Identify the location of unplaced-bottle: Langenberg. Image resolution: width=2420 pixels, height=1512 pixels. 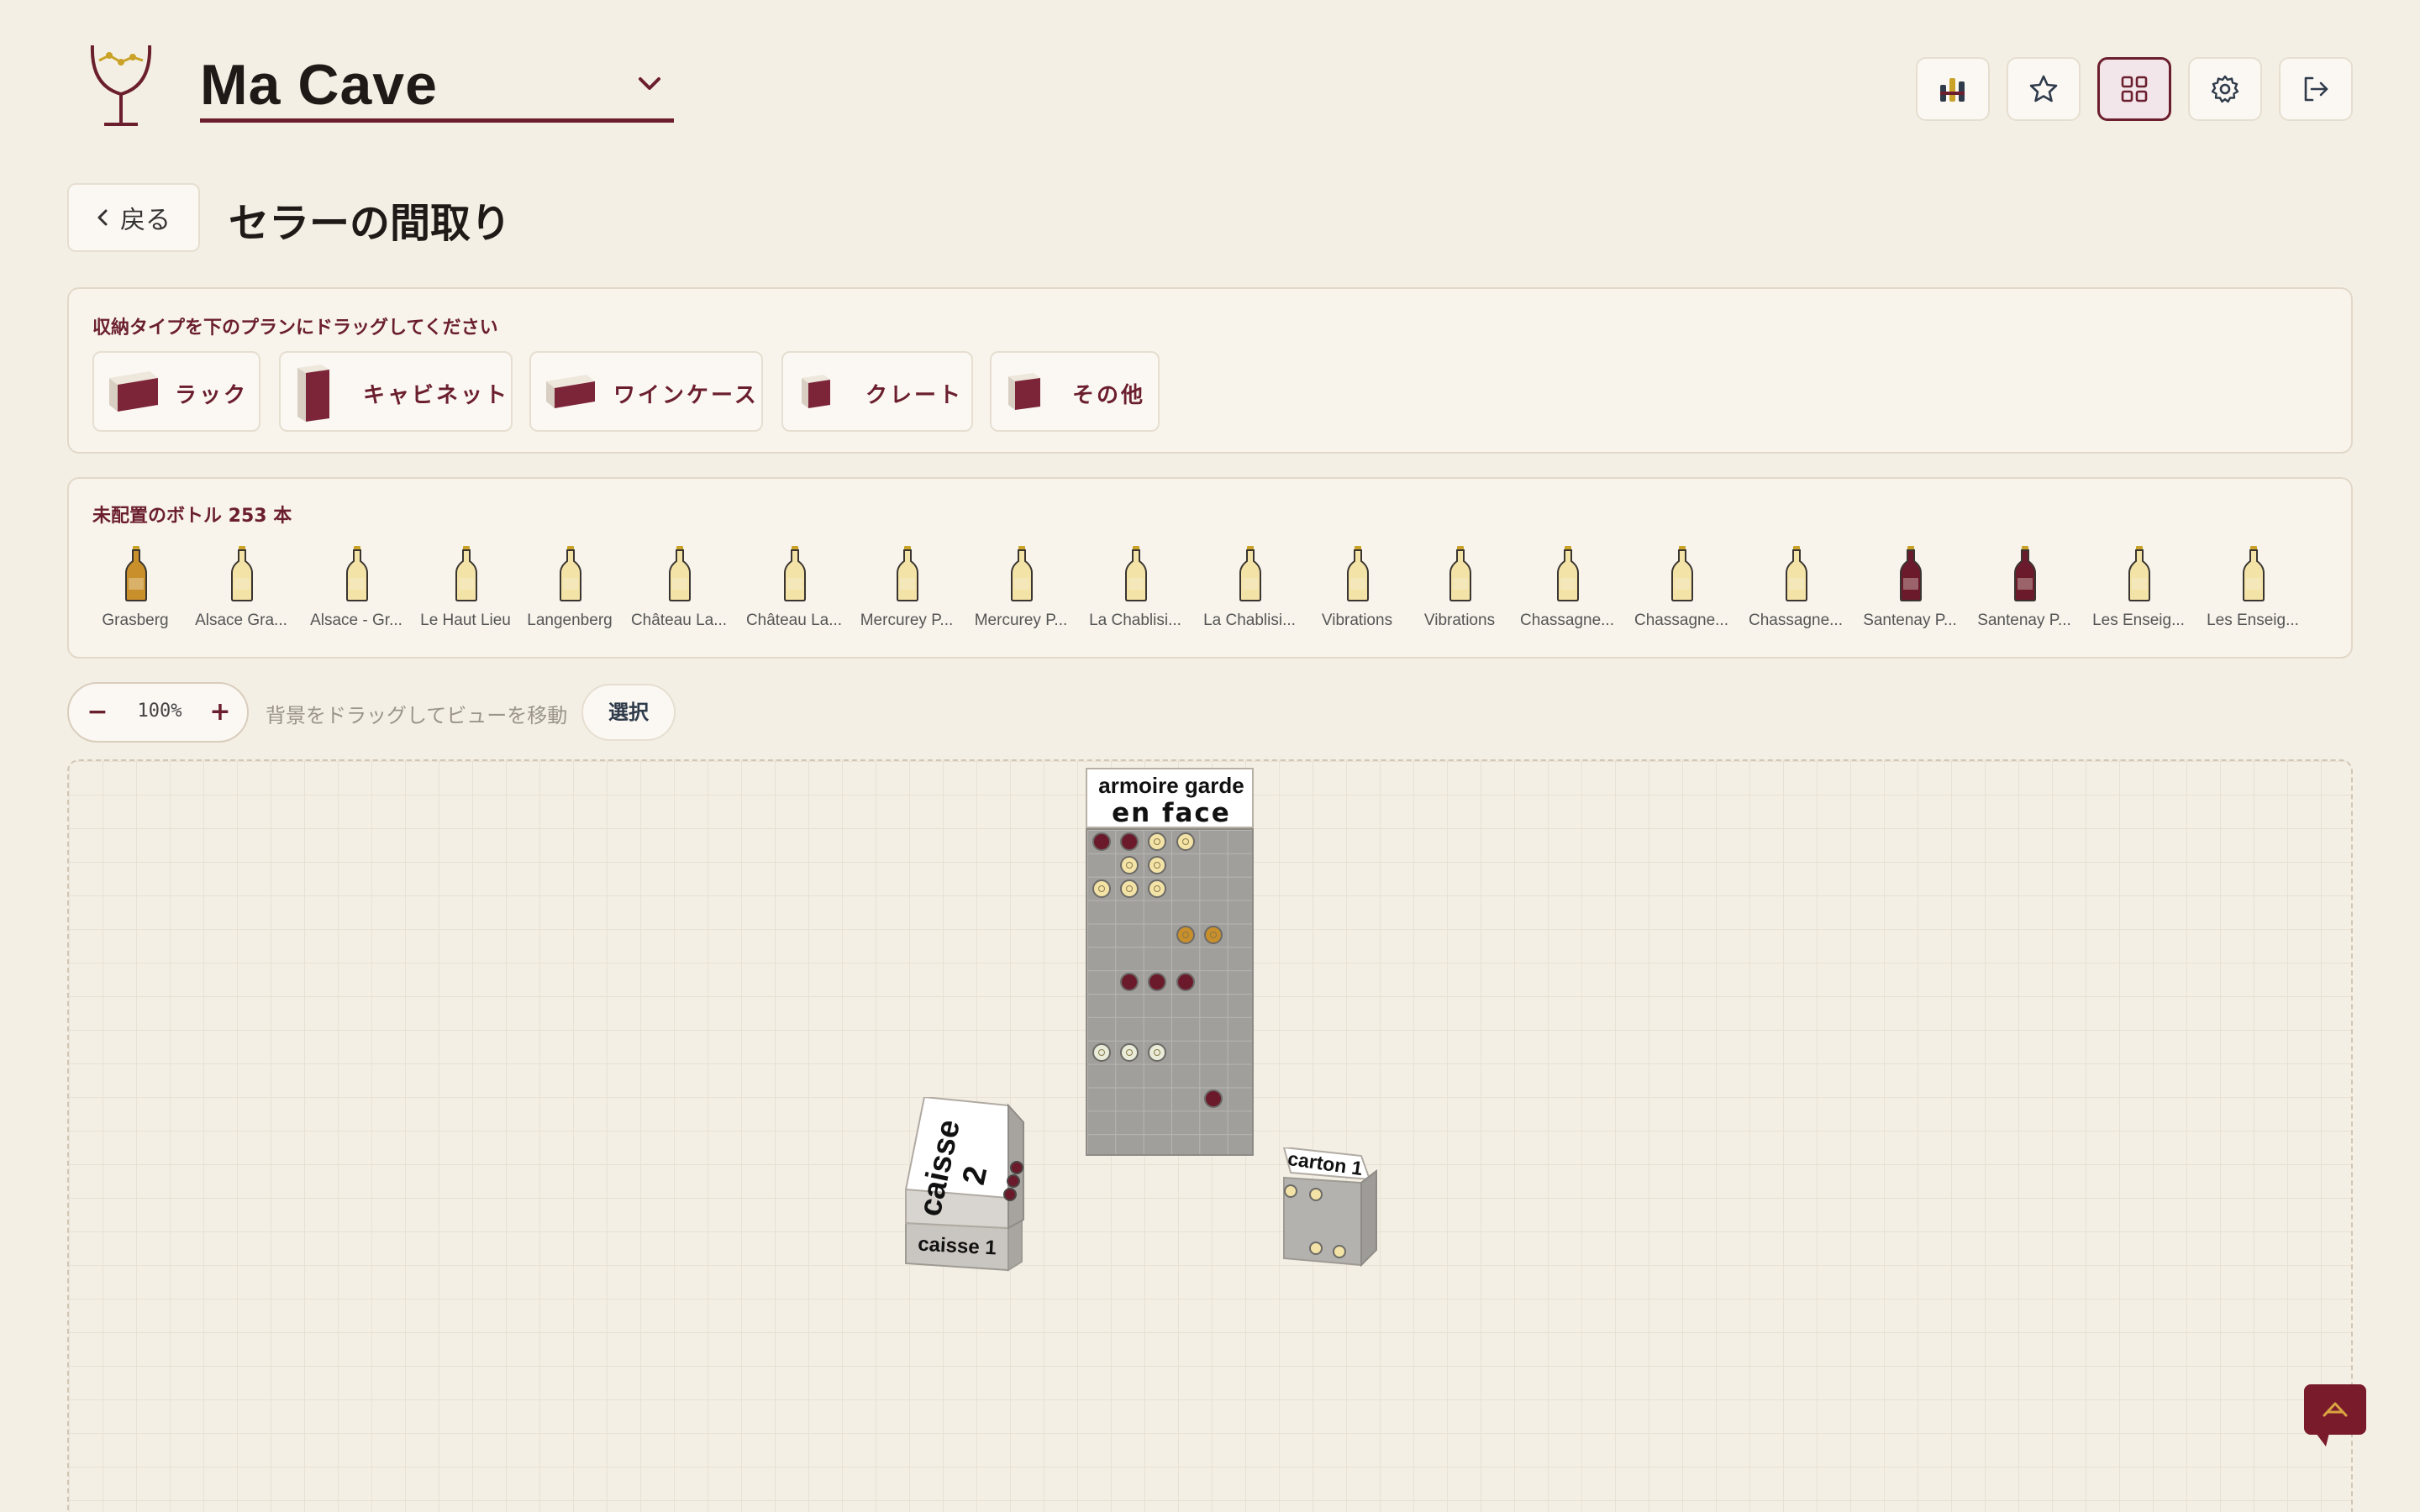
(569, 592).